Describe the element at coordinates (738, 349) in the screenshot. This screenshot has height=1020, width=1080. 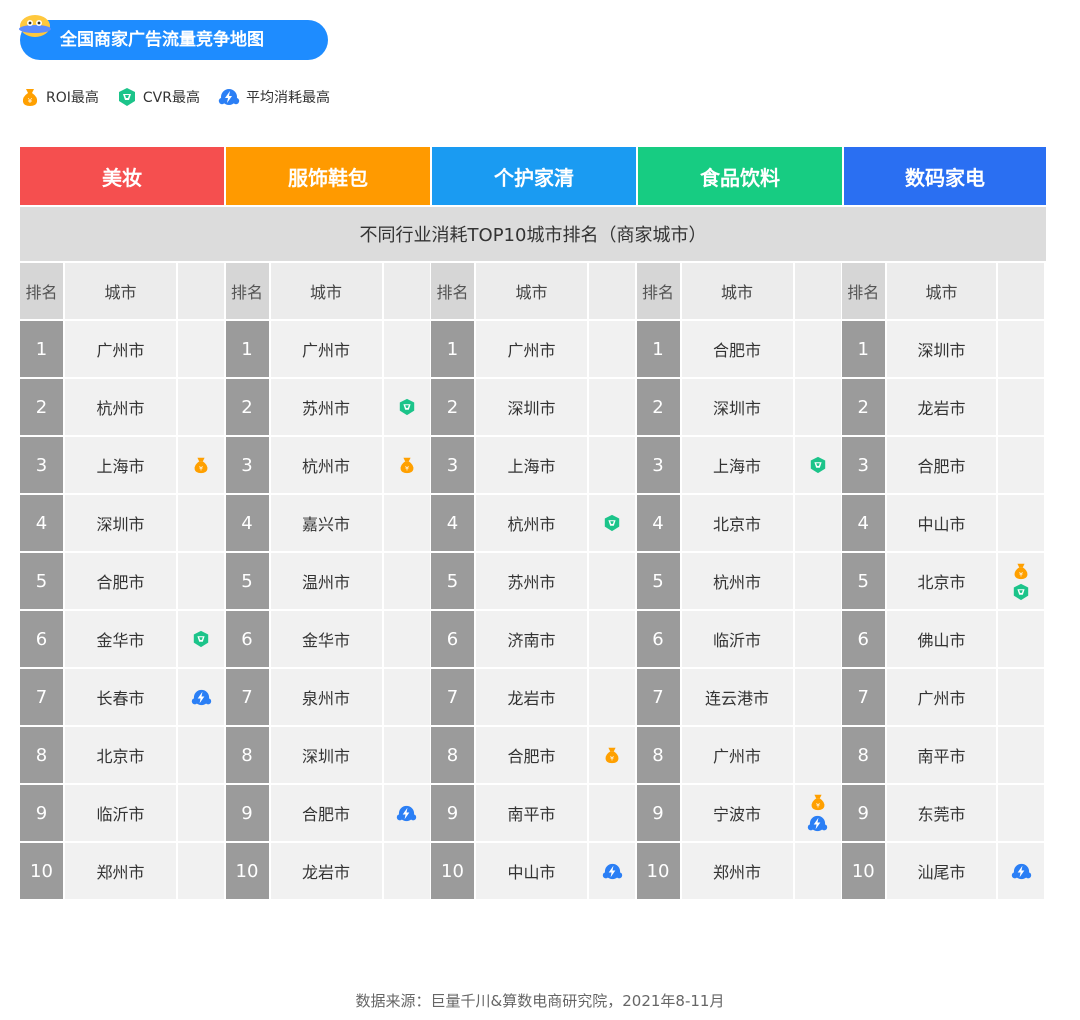
I see `table-row: 1 合肥市` at that location.